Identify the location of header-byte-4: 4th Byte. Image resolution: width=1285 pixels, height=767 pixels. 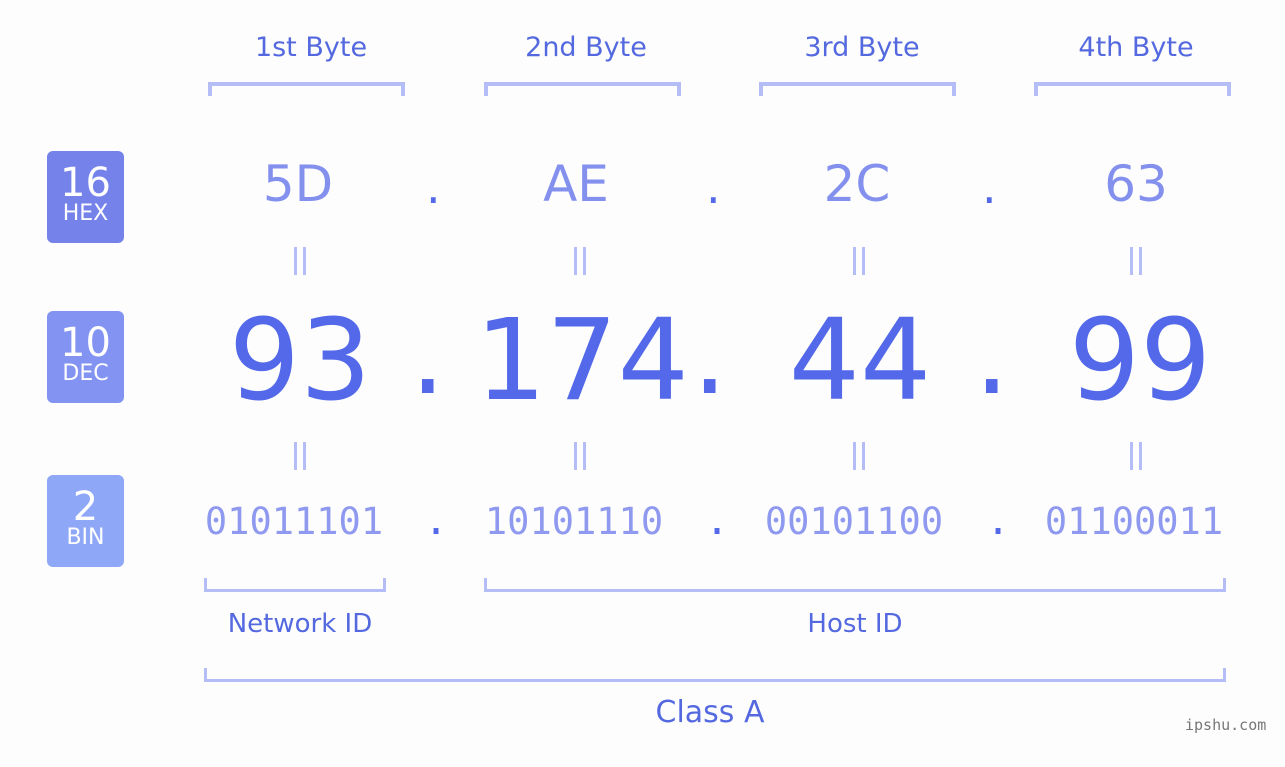
(1136, 47).